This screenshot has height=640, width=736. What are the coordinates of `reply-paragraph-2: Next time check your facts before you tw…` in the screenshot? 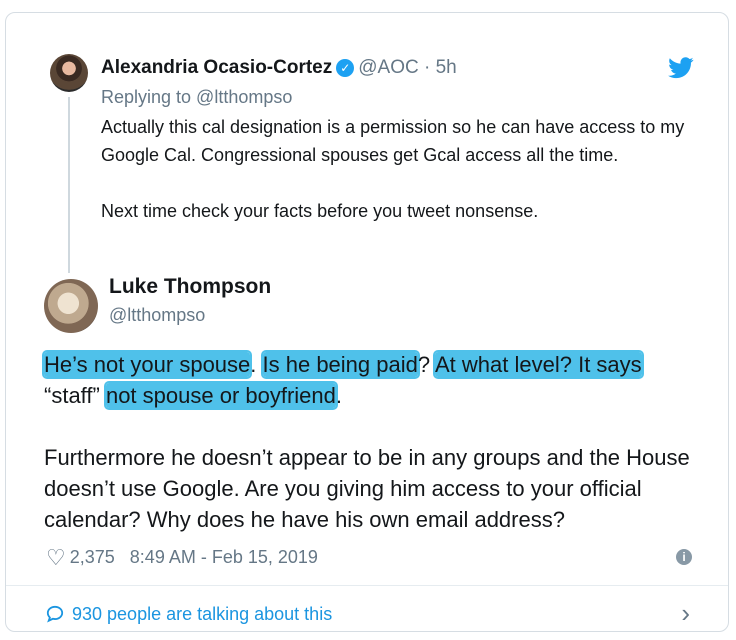 It's located at (320, 211).